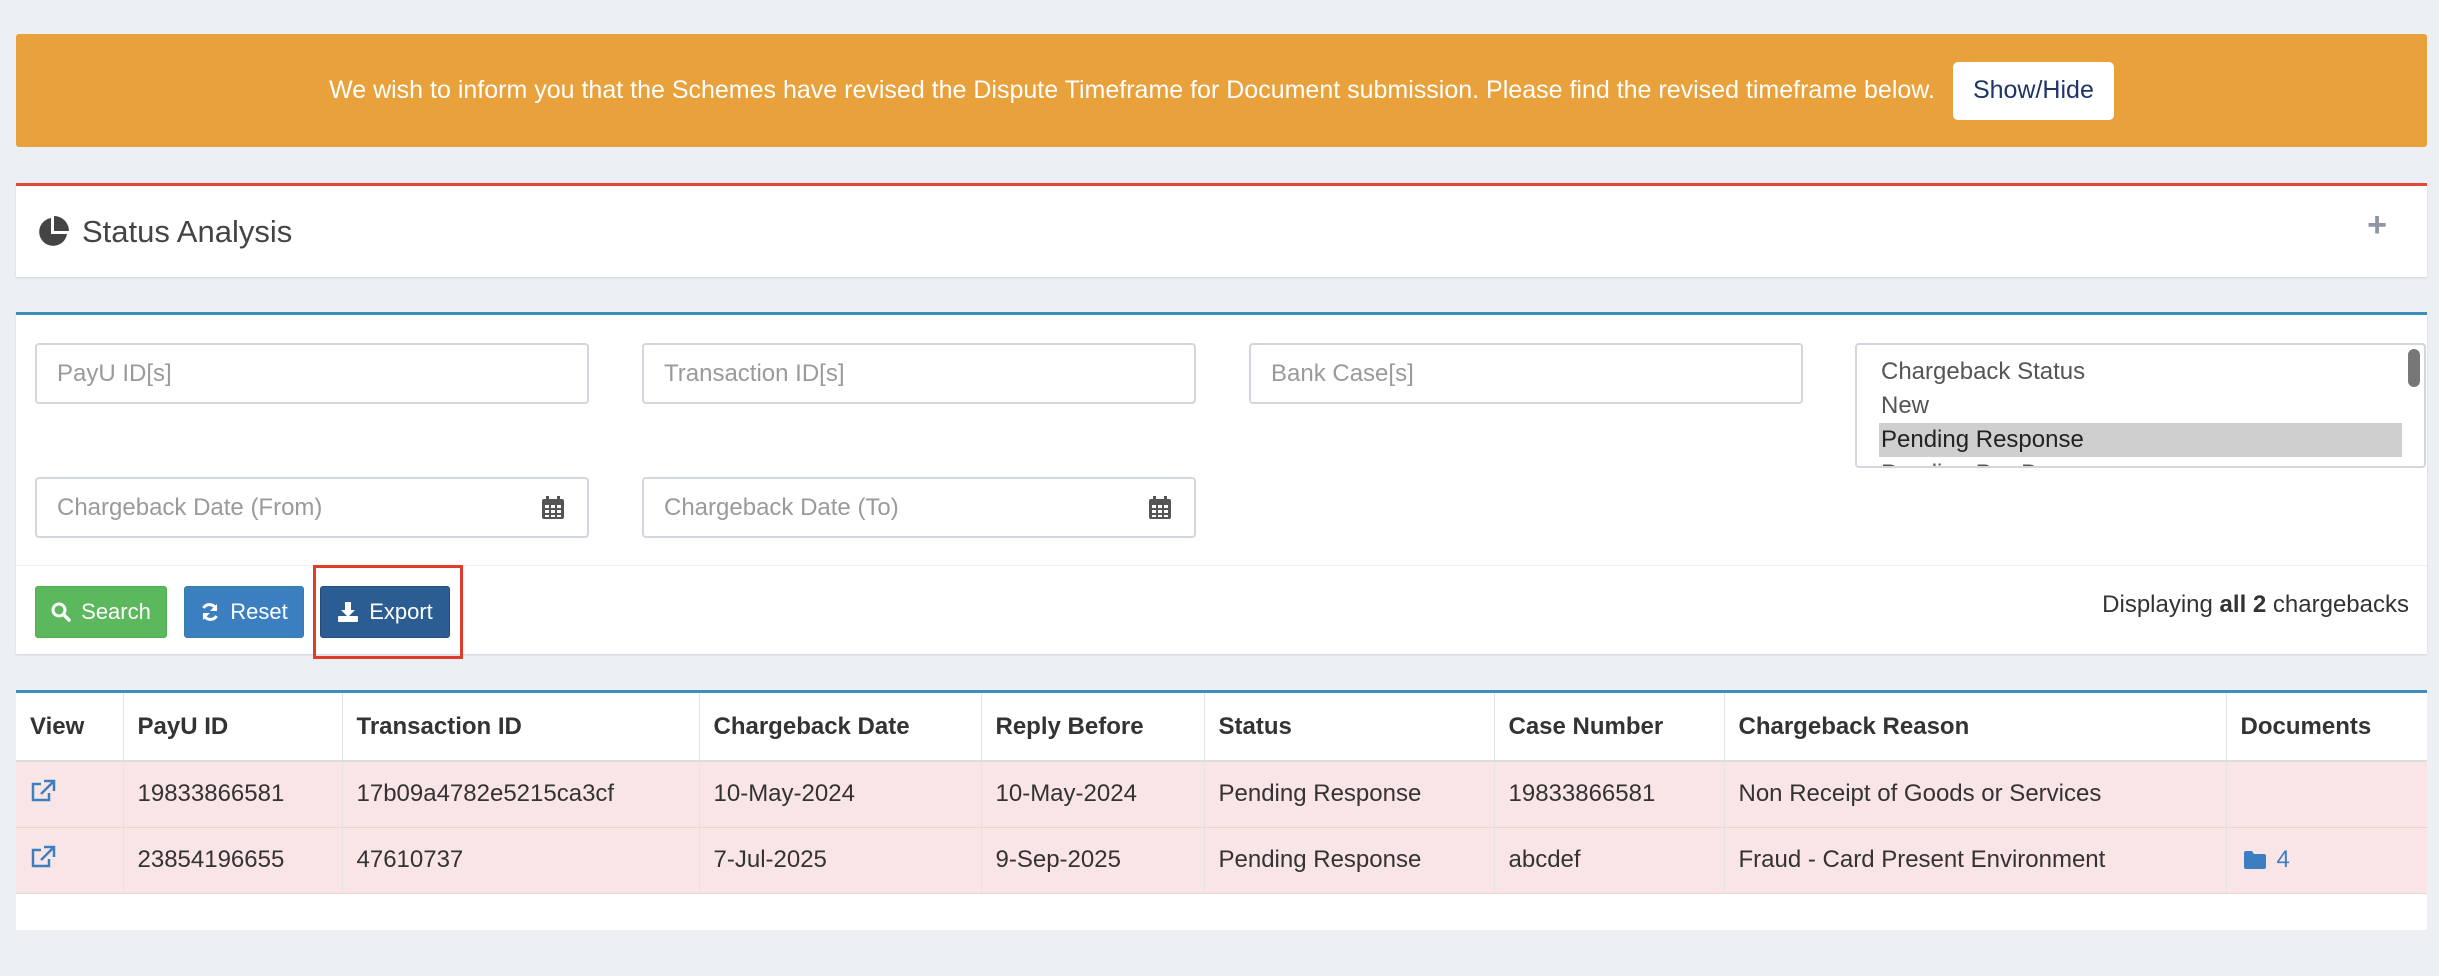 This screenshot has width=2439, height=976. What do you see at coordinates (2157, 604) in the screenshot?
I see `result-count-prefix: Displaying` at bounding box center [2157, 604].